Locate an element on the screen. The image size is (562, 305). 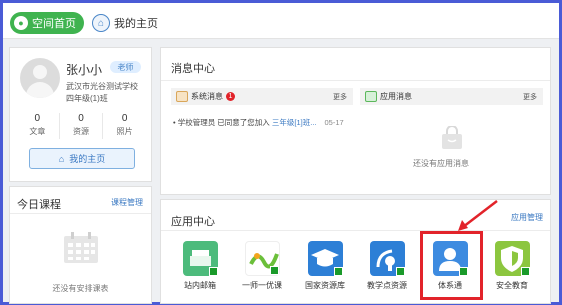
app-safety-education-label: 安全教育 is located at coordinates (512, 285).